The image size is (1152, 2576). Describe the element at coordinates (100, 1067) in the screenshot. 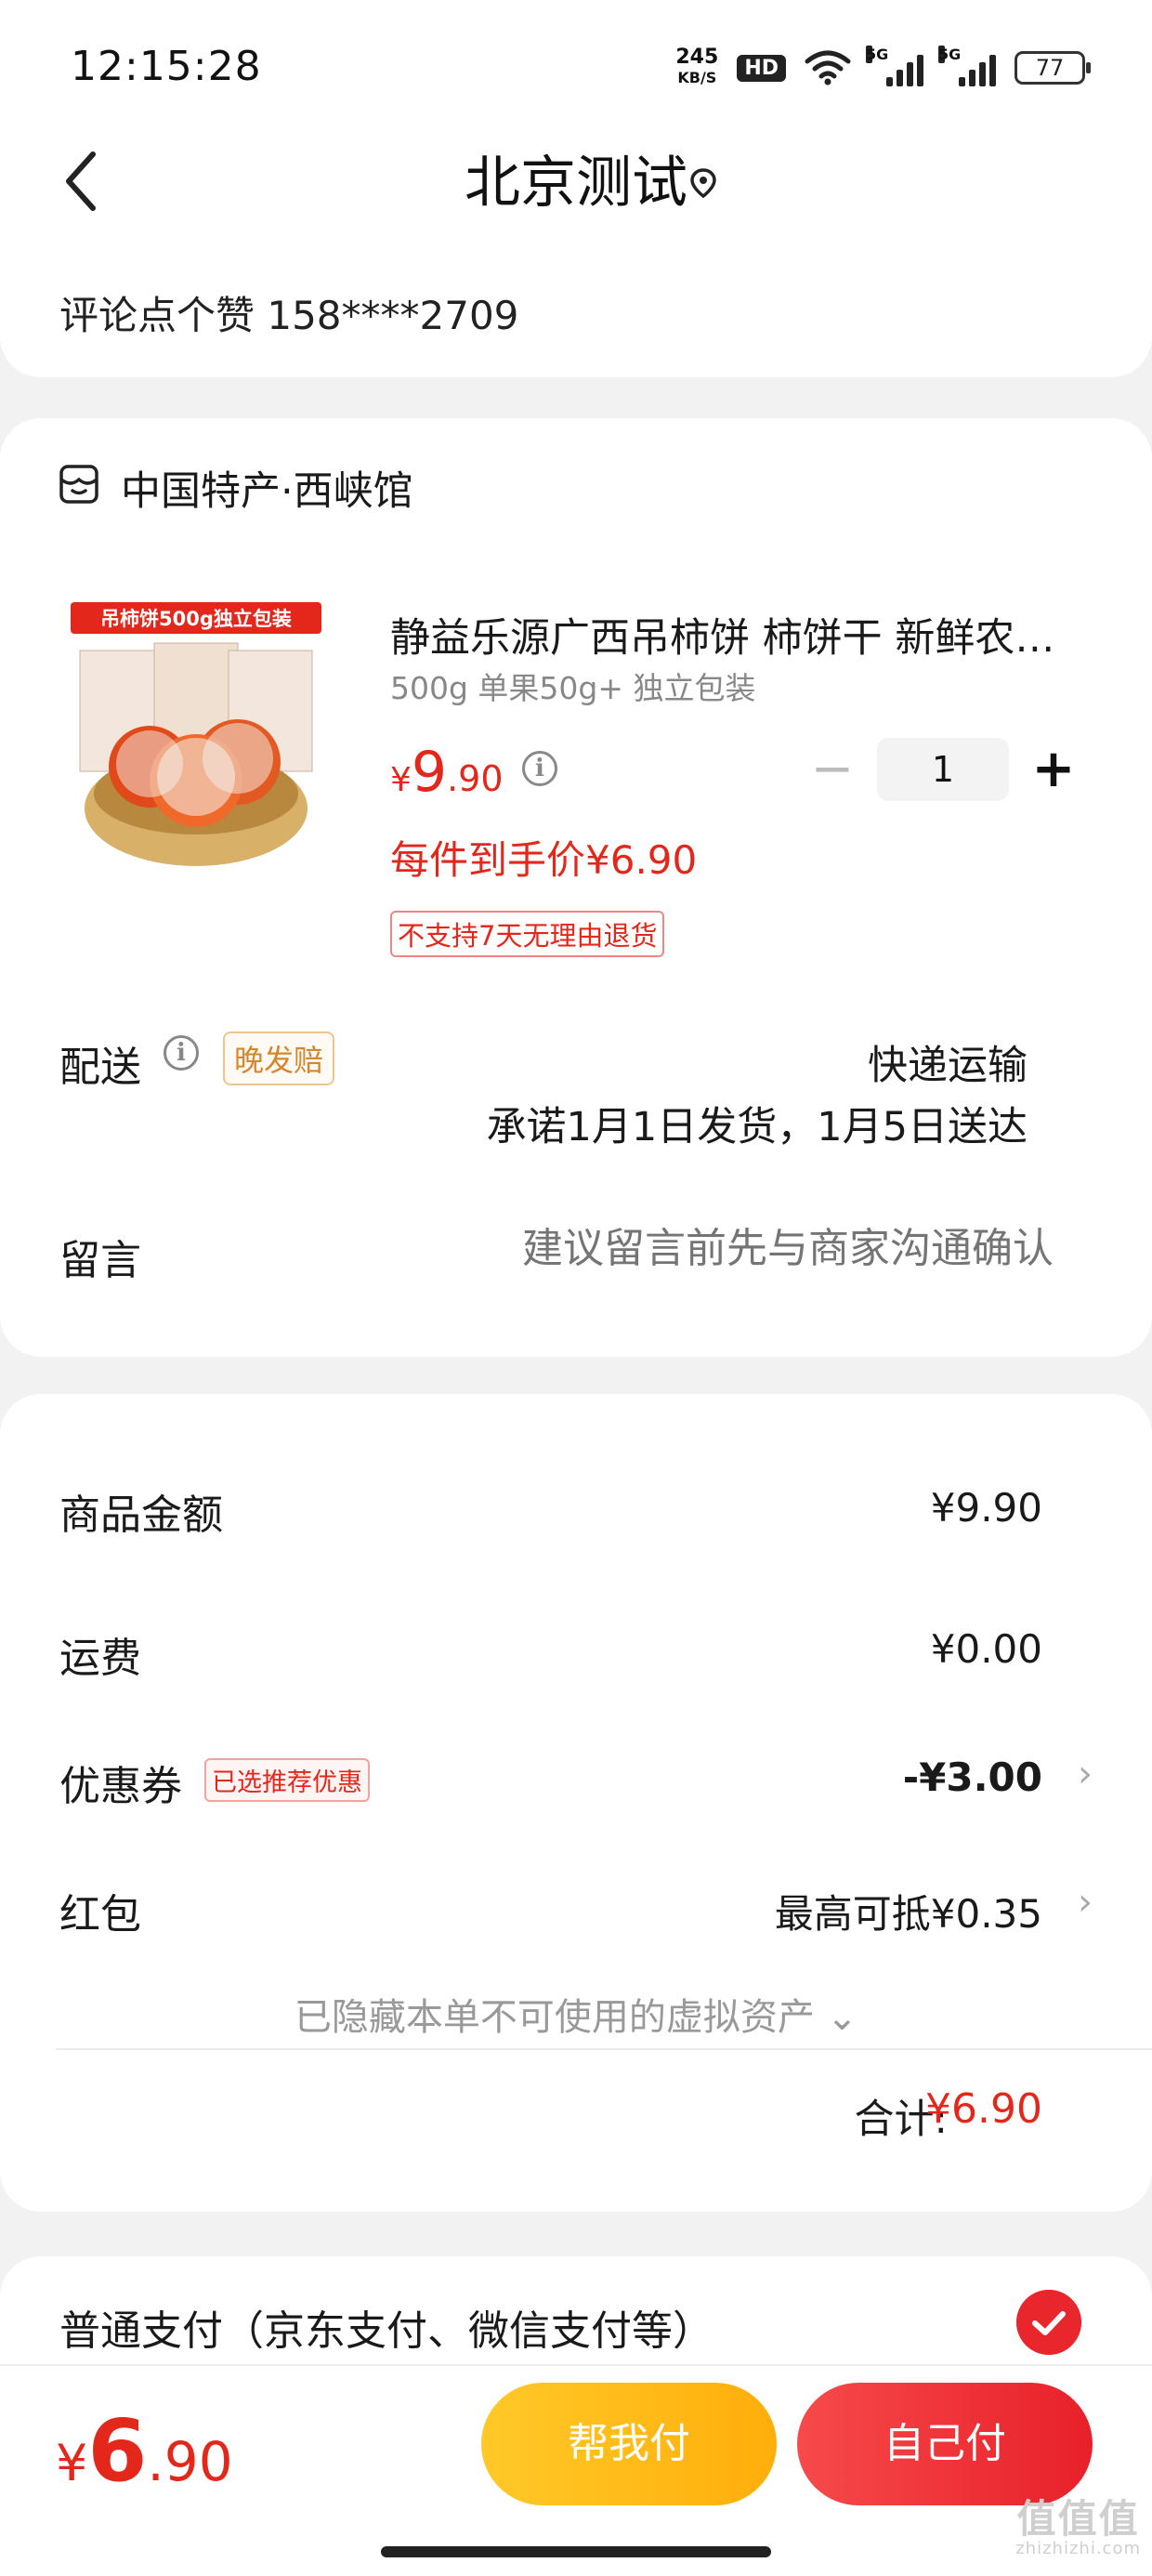

I see `delivery-label: 配送` at that location.